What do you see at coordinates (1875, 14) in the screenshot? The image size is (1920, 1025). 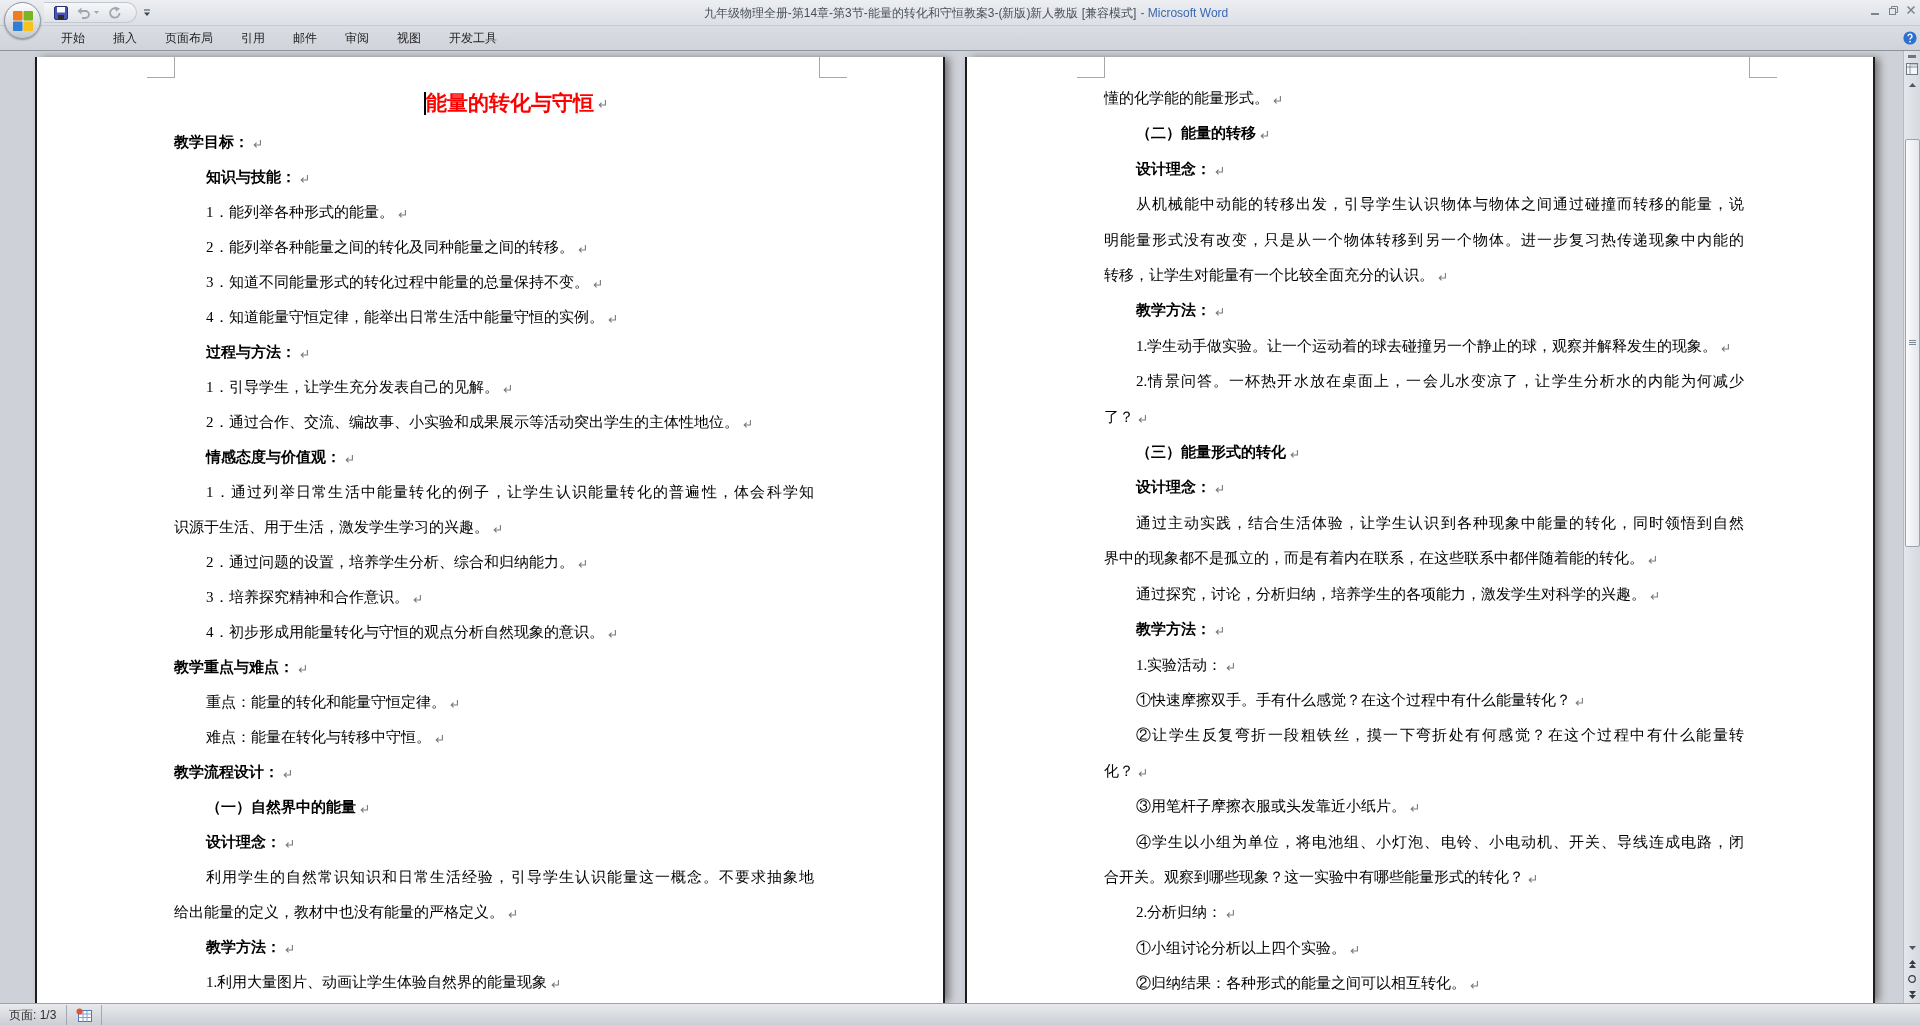 I see `minimize-icon` at bounding box center [1875, 14].